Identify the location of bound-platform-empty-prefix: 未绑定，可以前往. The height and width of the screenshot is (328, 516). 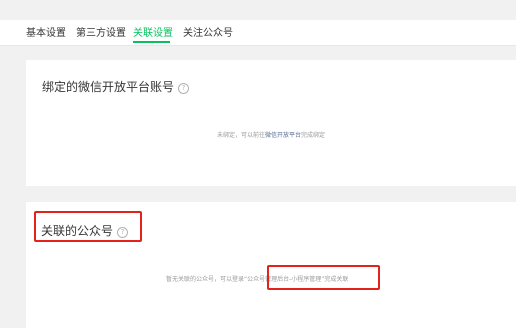
(241, 135).